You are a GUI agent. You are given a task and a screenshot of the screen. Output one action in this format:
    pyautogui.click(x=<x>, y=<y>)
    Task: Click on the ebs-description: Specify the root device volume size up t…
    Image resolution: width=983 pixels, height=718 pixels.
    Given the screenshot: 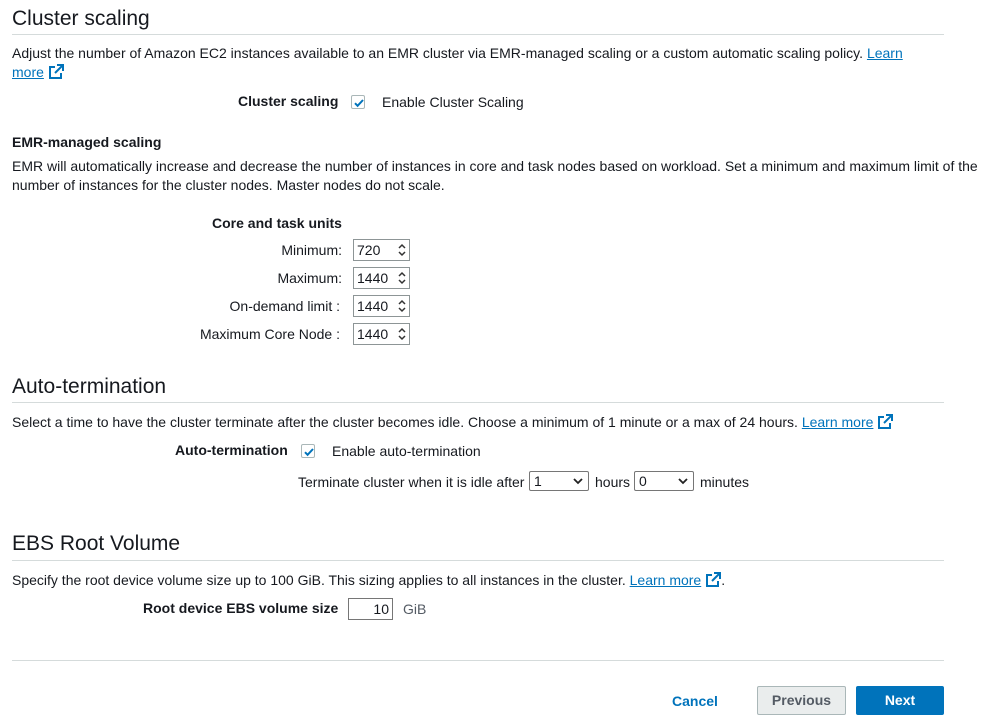 What is the action you would take?
    pyautogui.click(x=369, y=580)
    